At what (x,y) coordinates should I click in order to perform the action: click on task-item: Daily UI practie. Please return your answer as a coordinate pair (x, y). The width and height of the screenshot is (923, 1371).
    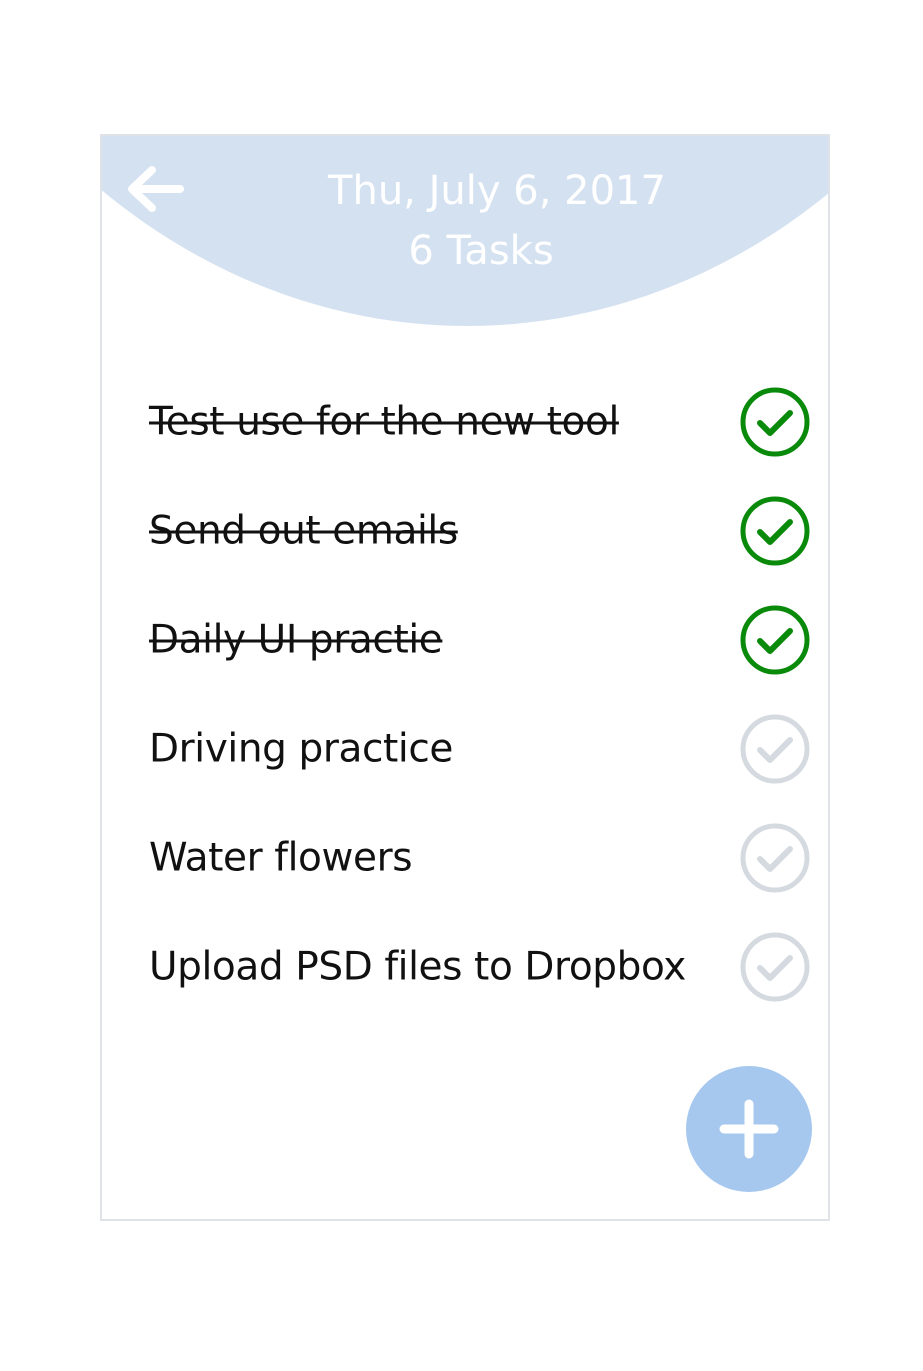
    Looking at the image, I should click on (465, 640).